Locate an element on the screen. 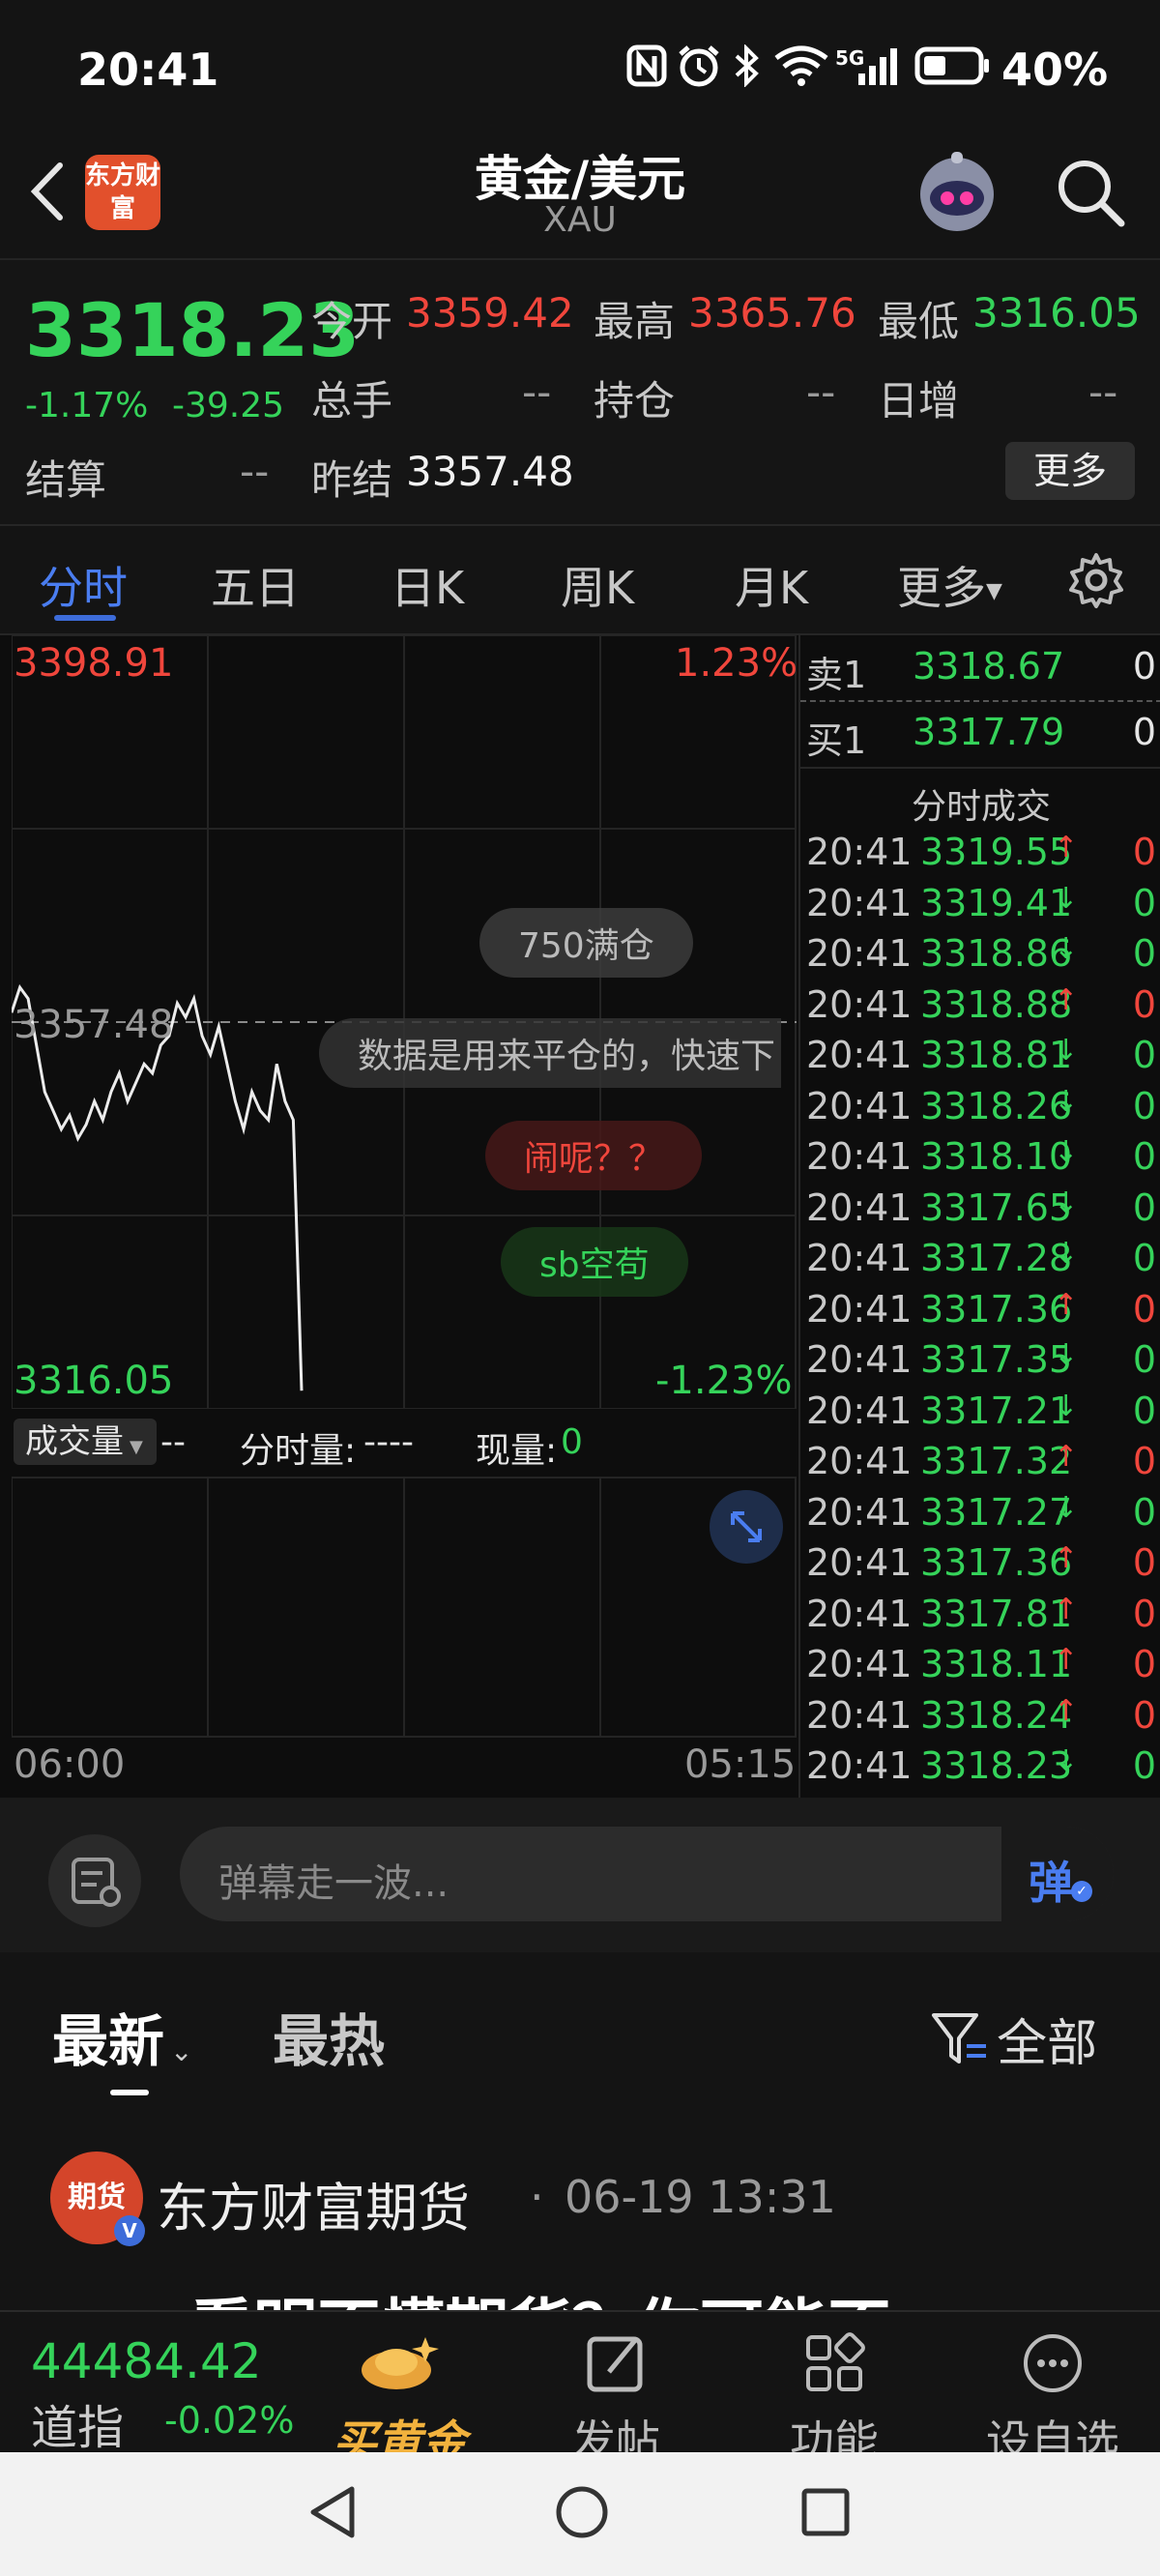 The image size is (1160, 2576). danmaku-input: 弹幕走一波... 弹 ✓ is located at coordinates (647, 1874).